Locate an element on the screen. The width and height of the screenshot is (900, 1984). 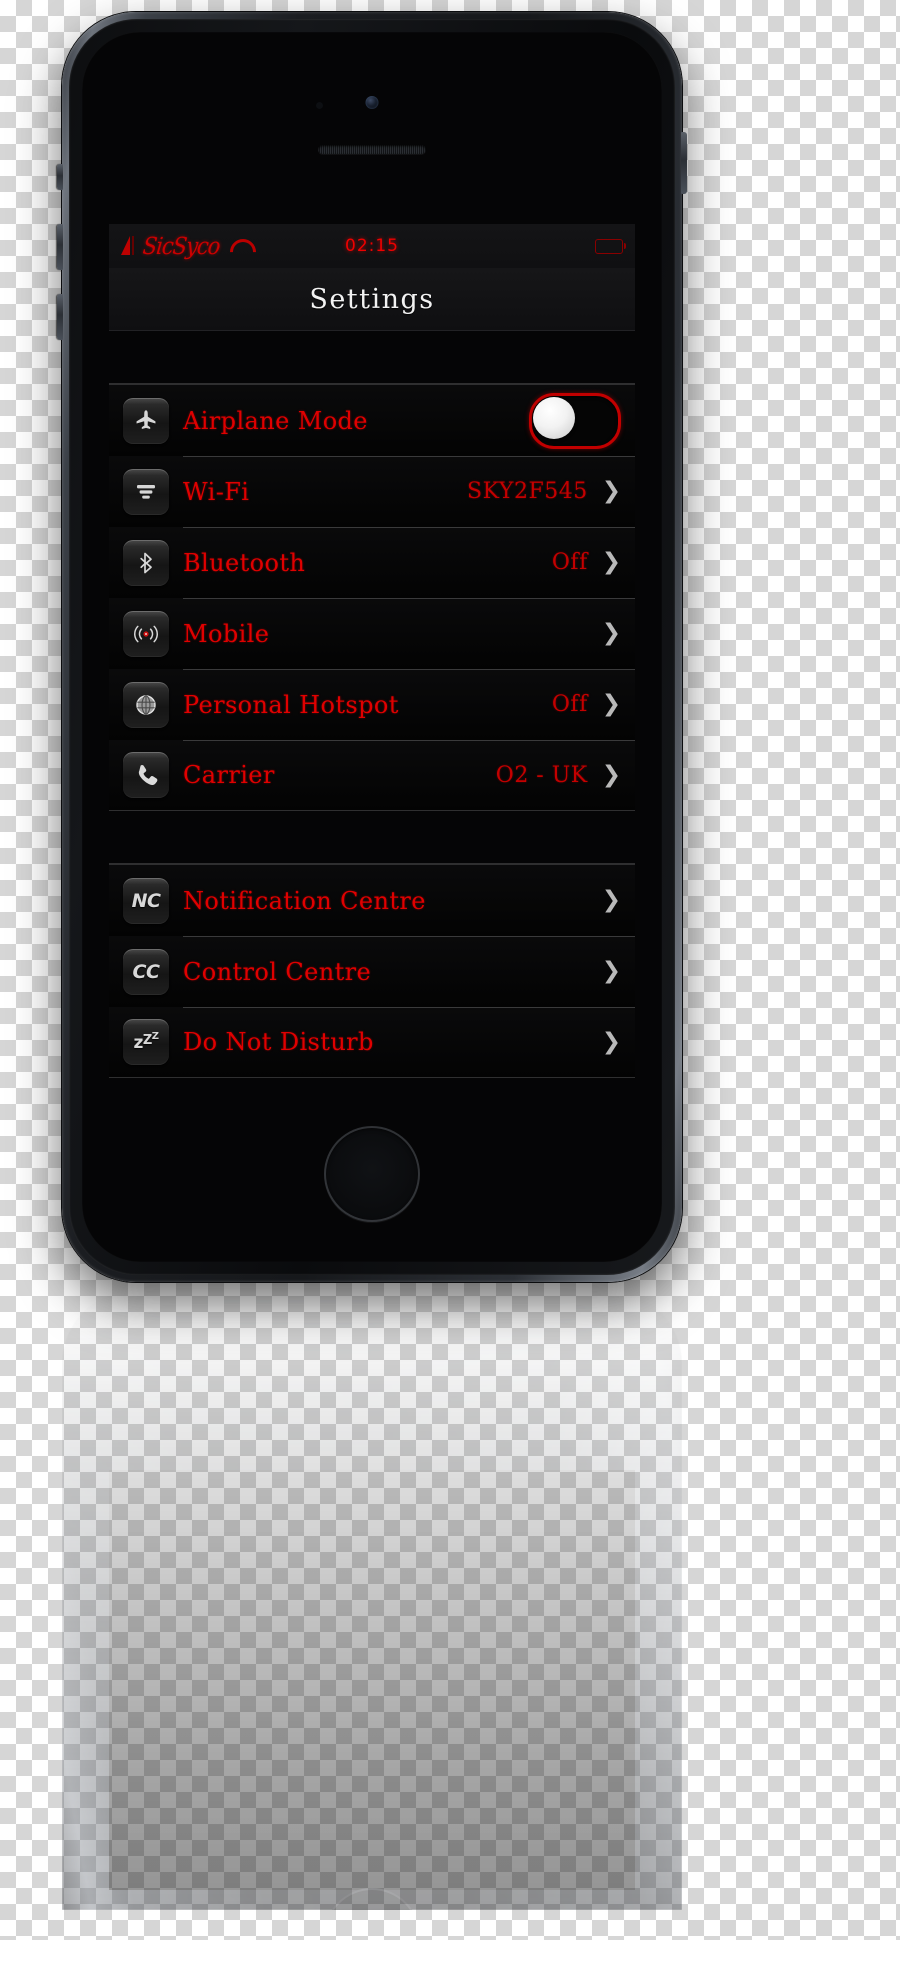
settings-row-label: Personal Hotspot is located at coordinates (291, 704).